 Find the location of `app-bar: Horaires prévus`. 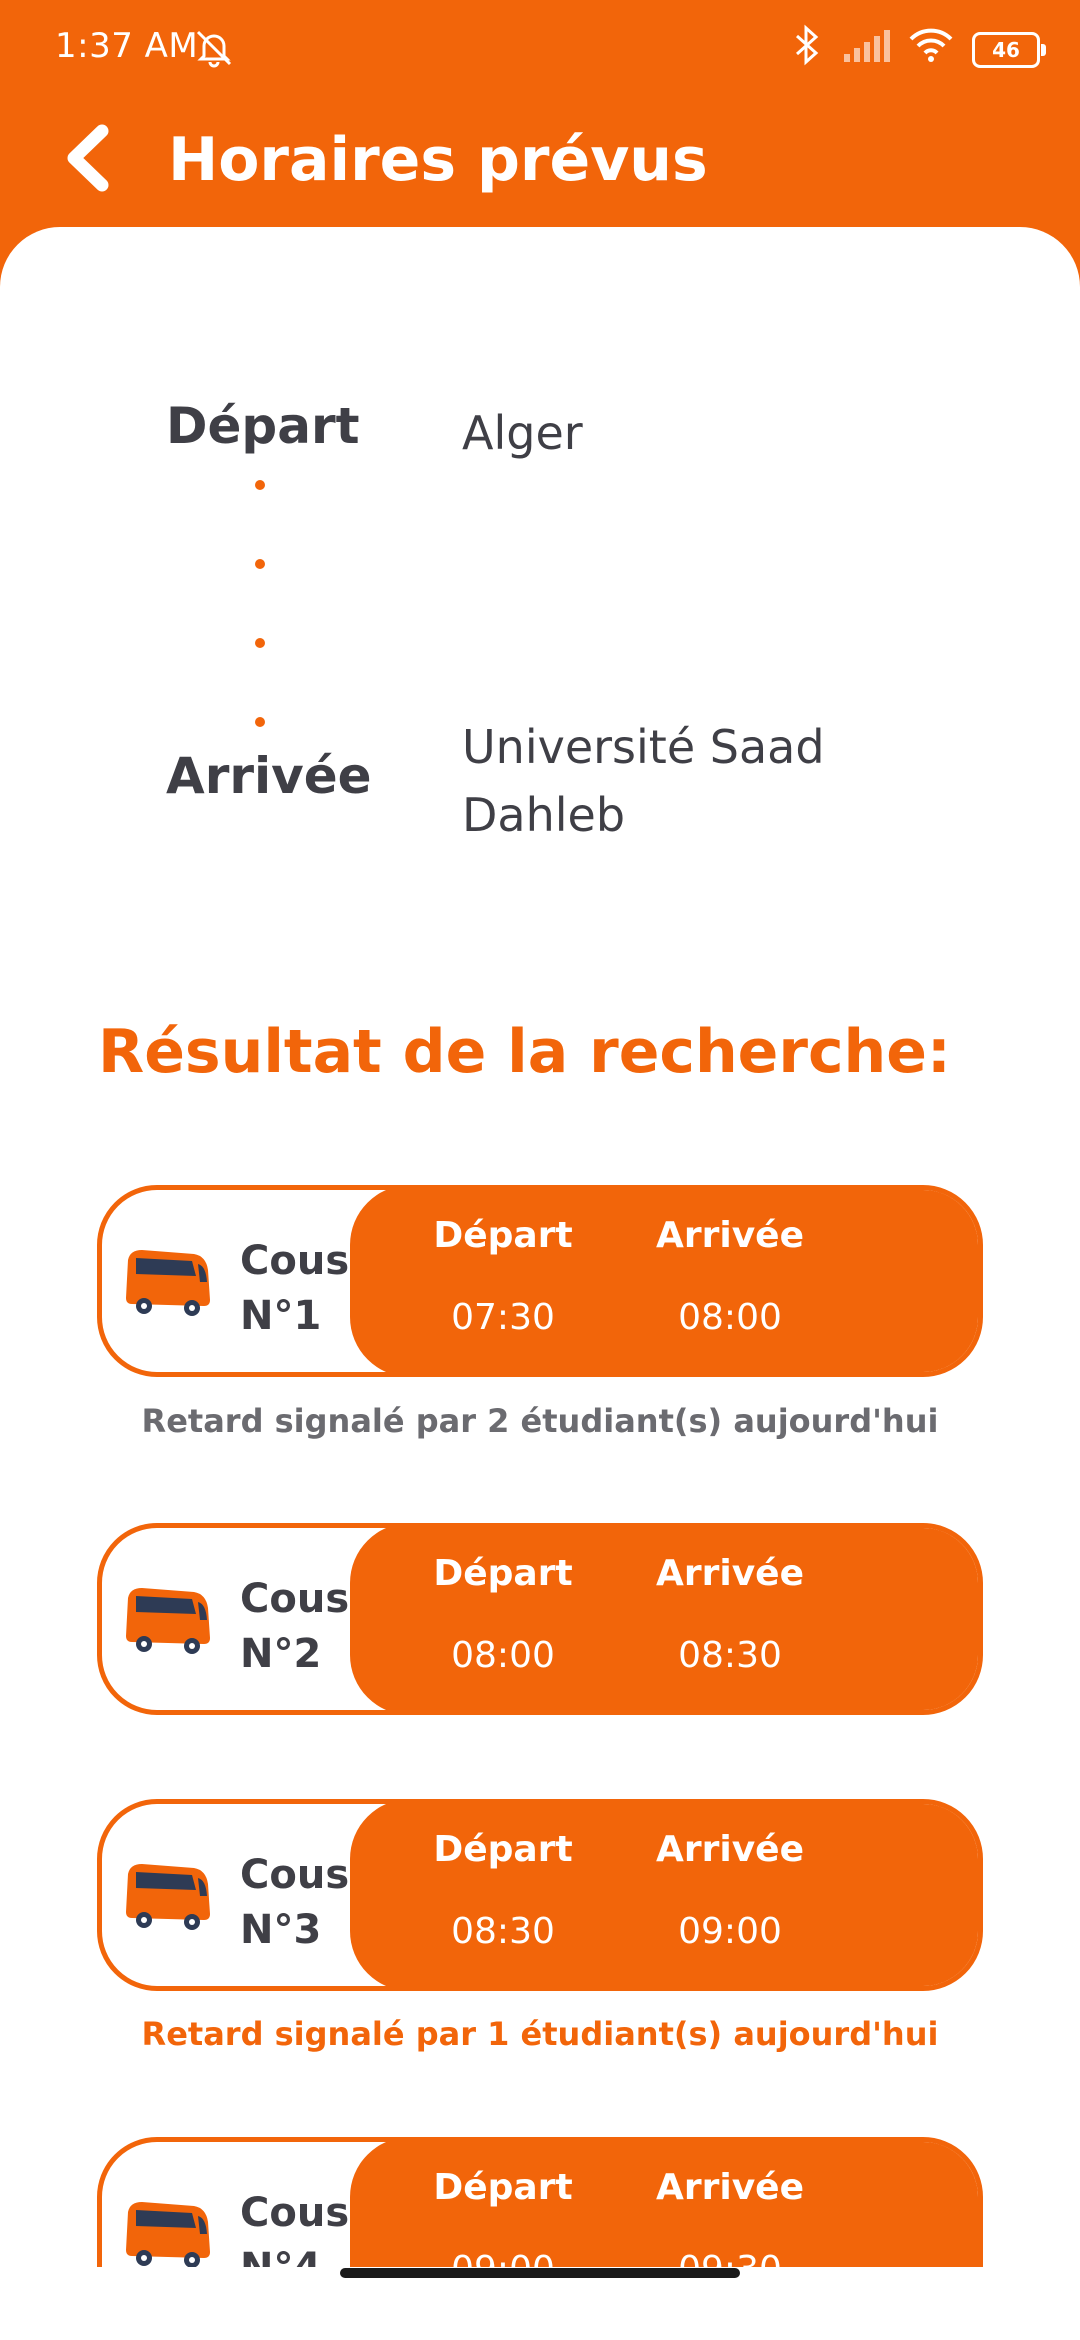

app-bar: Horaires prévus is located at coordinates (540, 162).